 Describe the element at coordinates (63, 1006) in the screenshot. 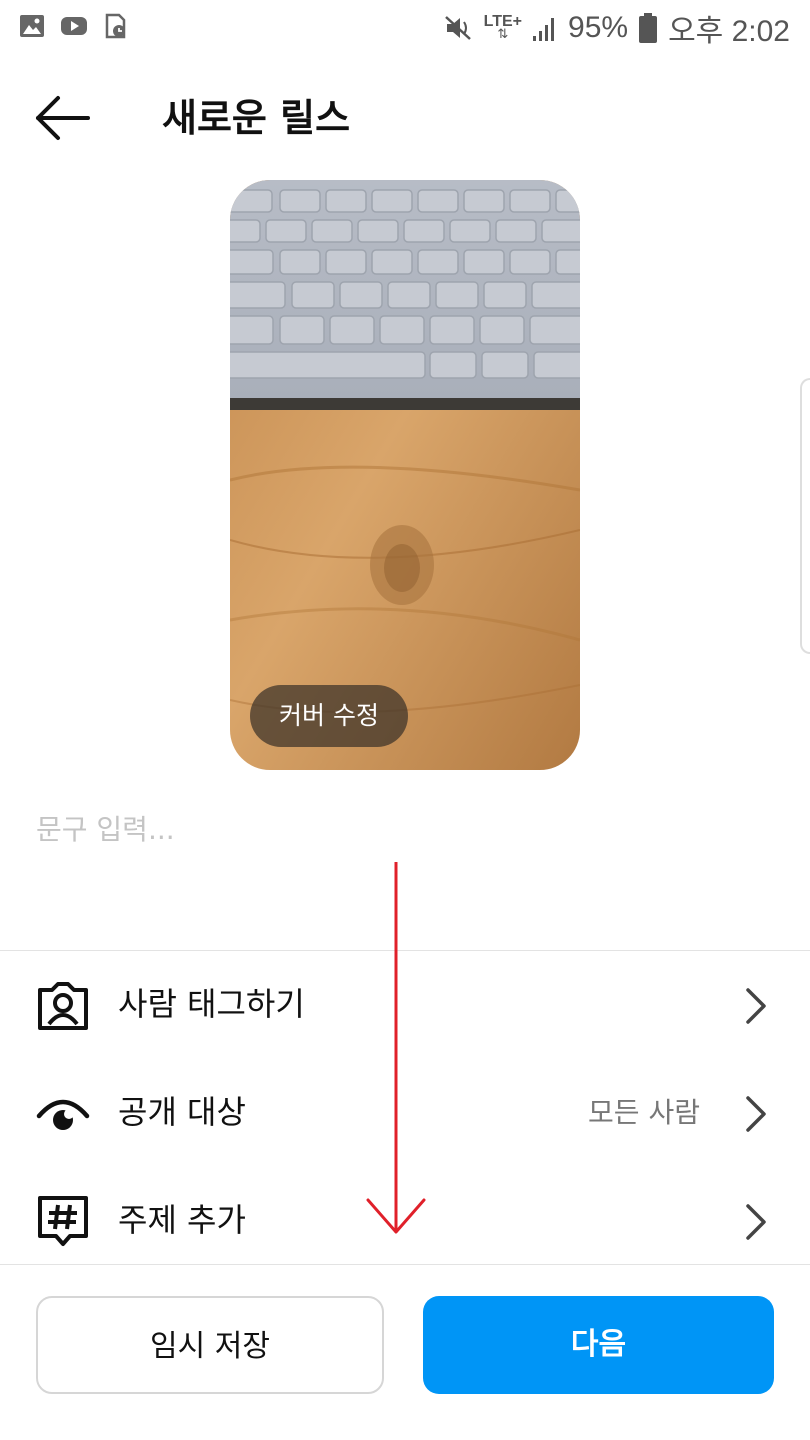

I see `tag-people-icon` at that location.